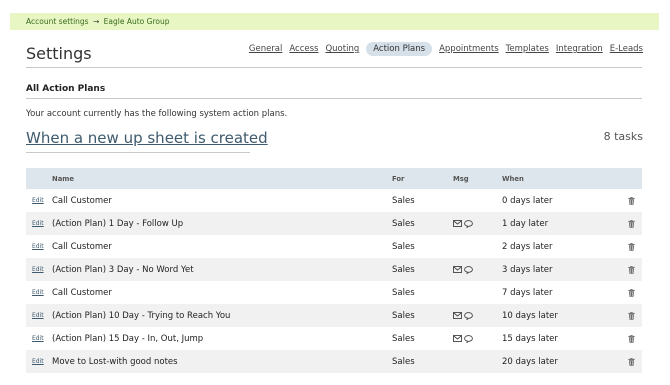 Image resolution: width=670 pixels, height=385 pixels. Describe the element at coordinates (626, 49) in the screenshot. I see `tab-e-leads: E-Leads` at that location.